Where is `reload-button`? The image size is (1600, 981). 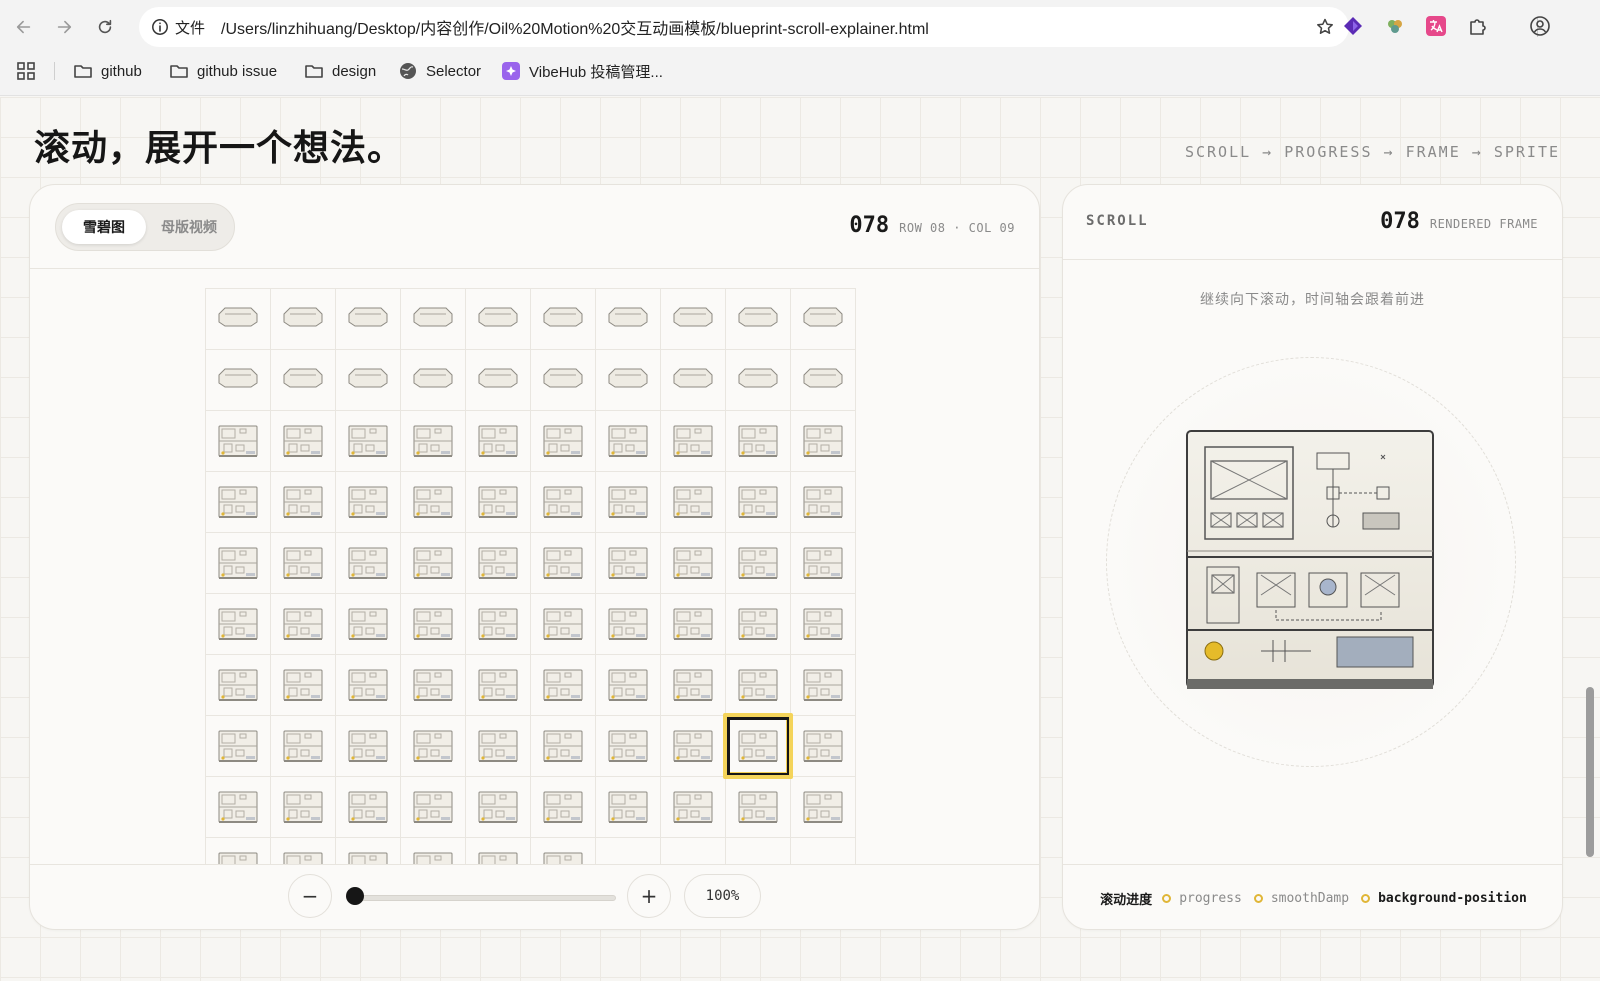 reload-button is located at coordinates (105, 27).